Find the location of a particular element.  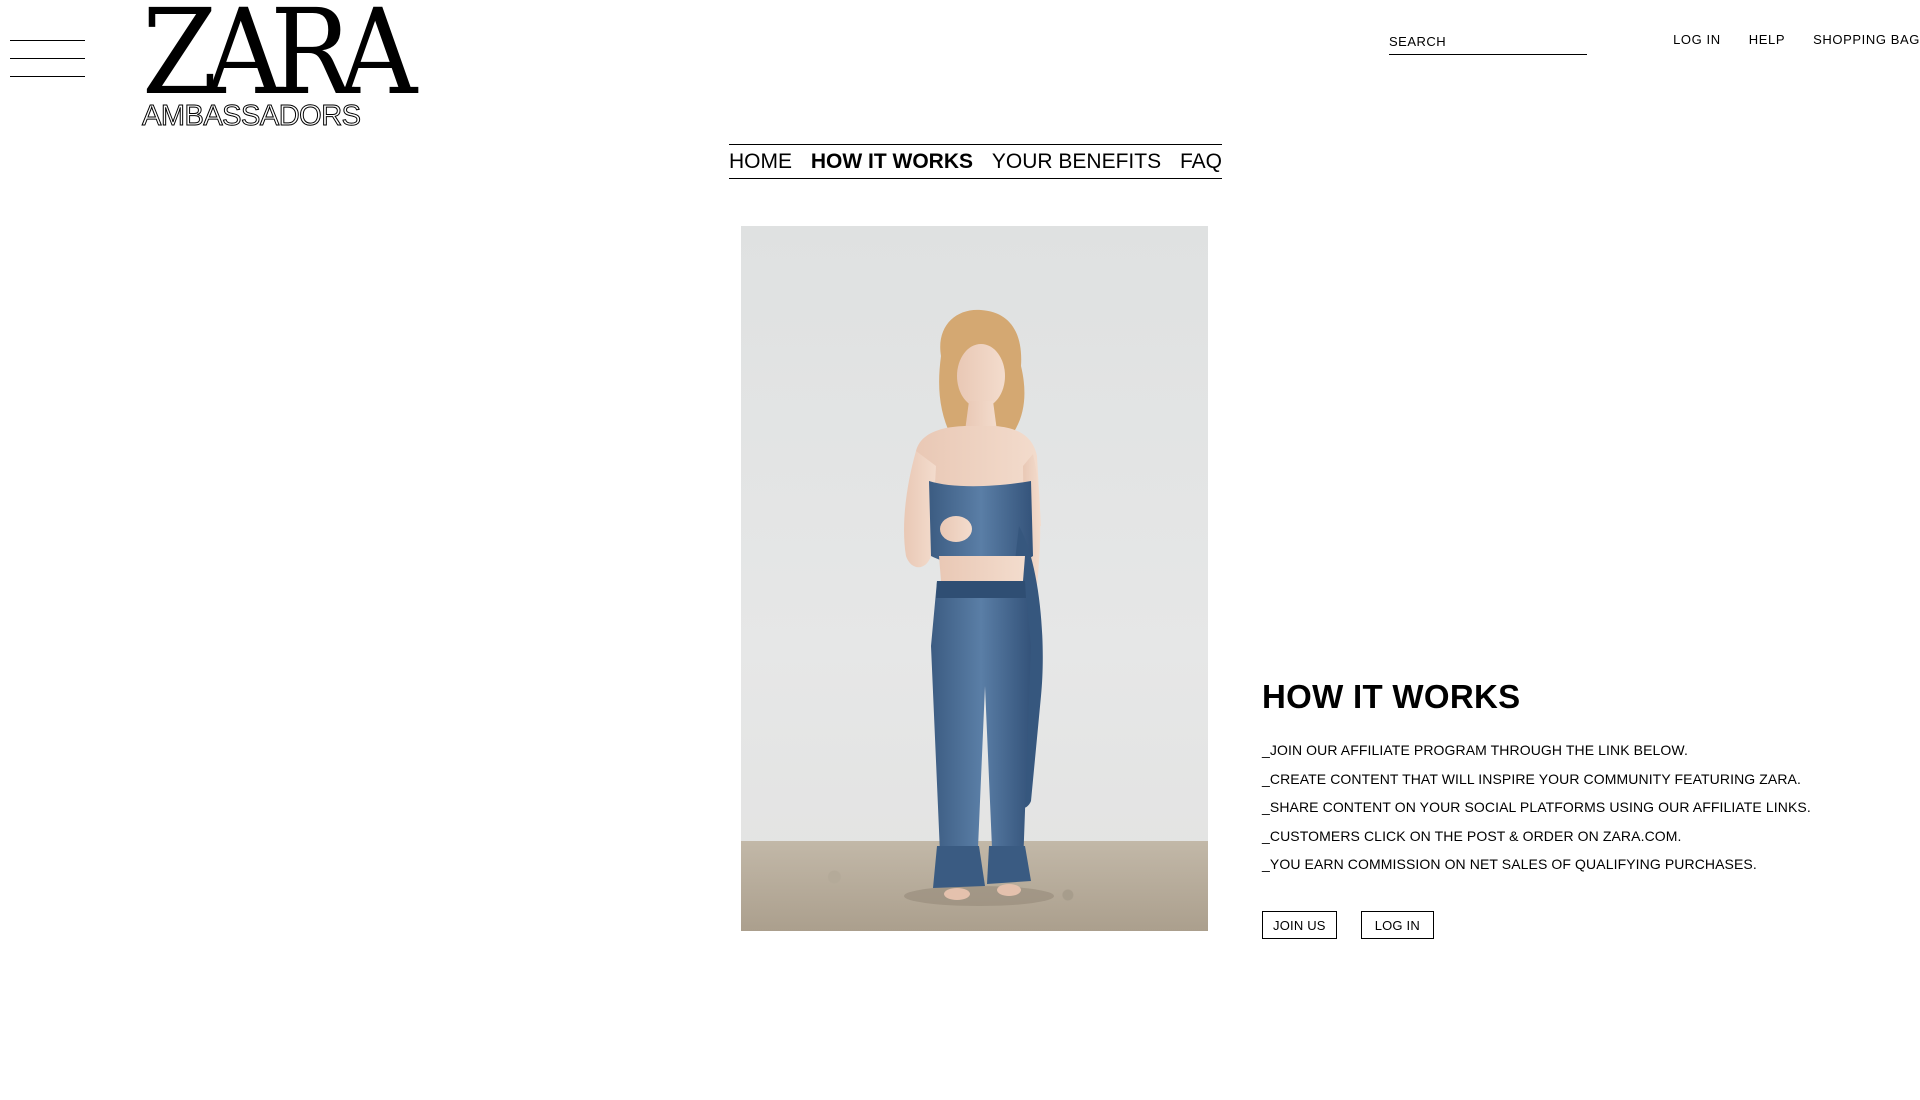

search-input is located at coordinates (1488, 41).